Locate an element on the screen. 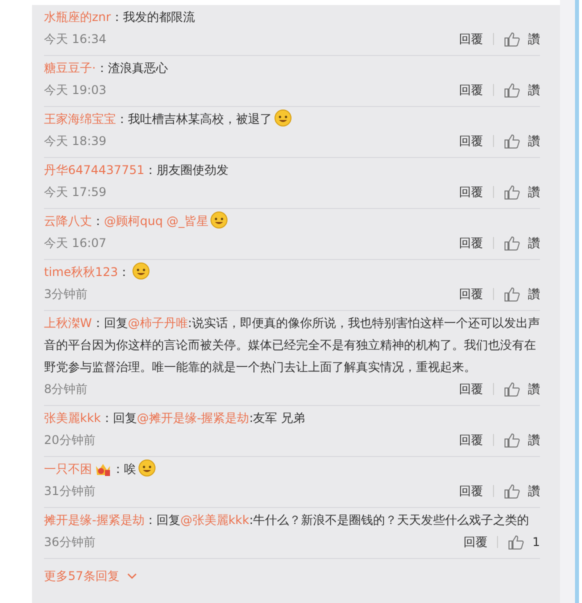 The height and width of the screenshot is (603, 582). timestamp: 今天 17:59 is located at coordinates (76, 192).